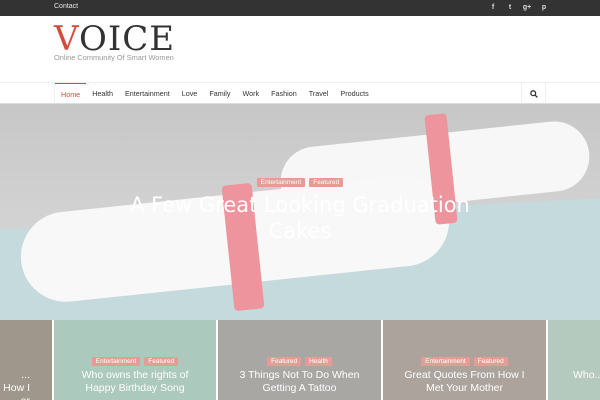 The width and height of the screenshot is (600, 400). What do you see at coordinates (26, 384) in the screenshot?
I see `post-card-title: ... How I ...er` at bounding box center [26, 384].